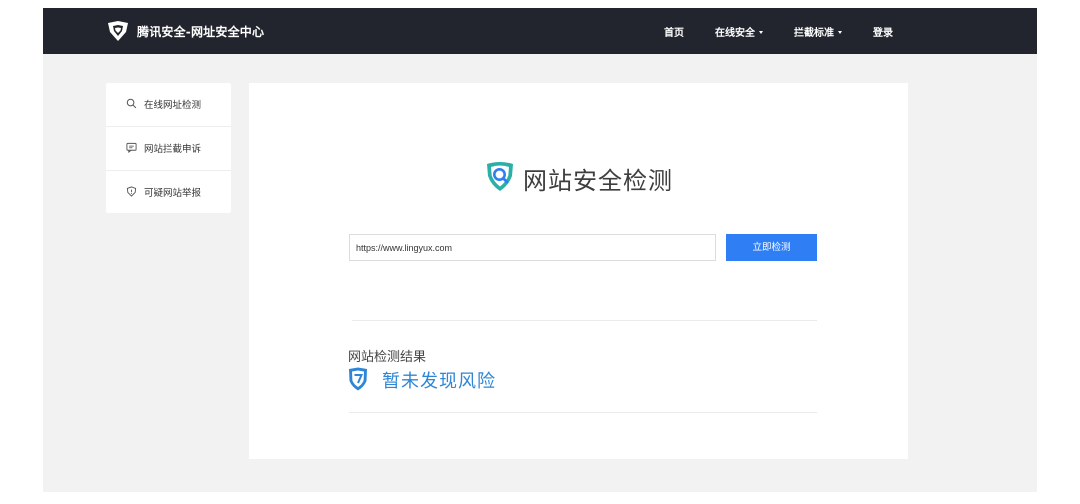 Image resolution: width=1080 pixels, height=504 pixels. I want to click on sidebar-item-label: 网站拦截申诉, so click(173, 149).